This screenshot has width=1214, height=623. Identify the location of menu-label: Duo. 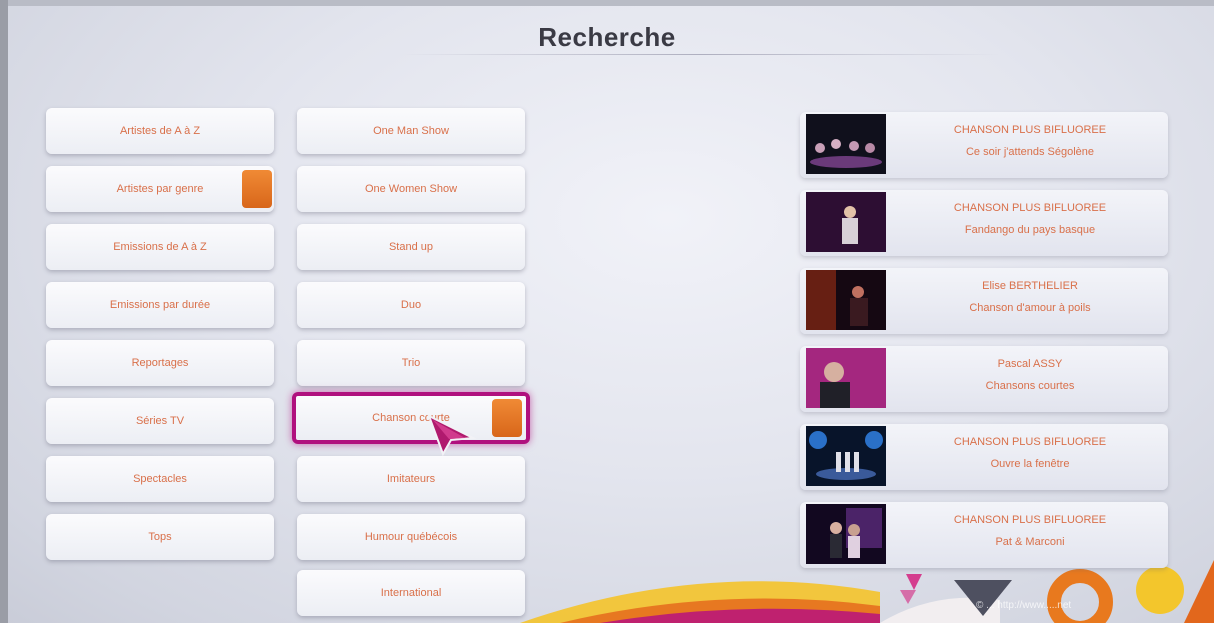
(411, 305).